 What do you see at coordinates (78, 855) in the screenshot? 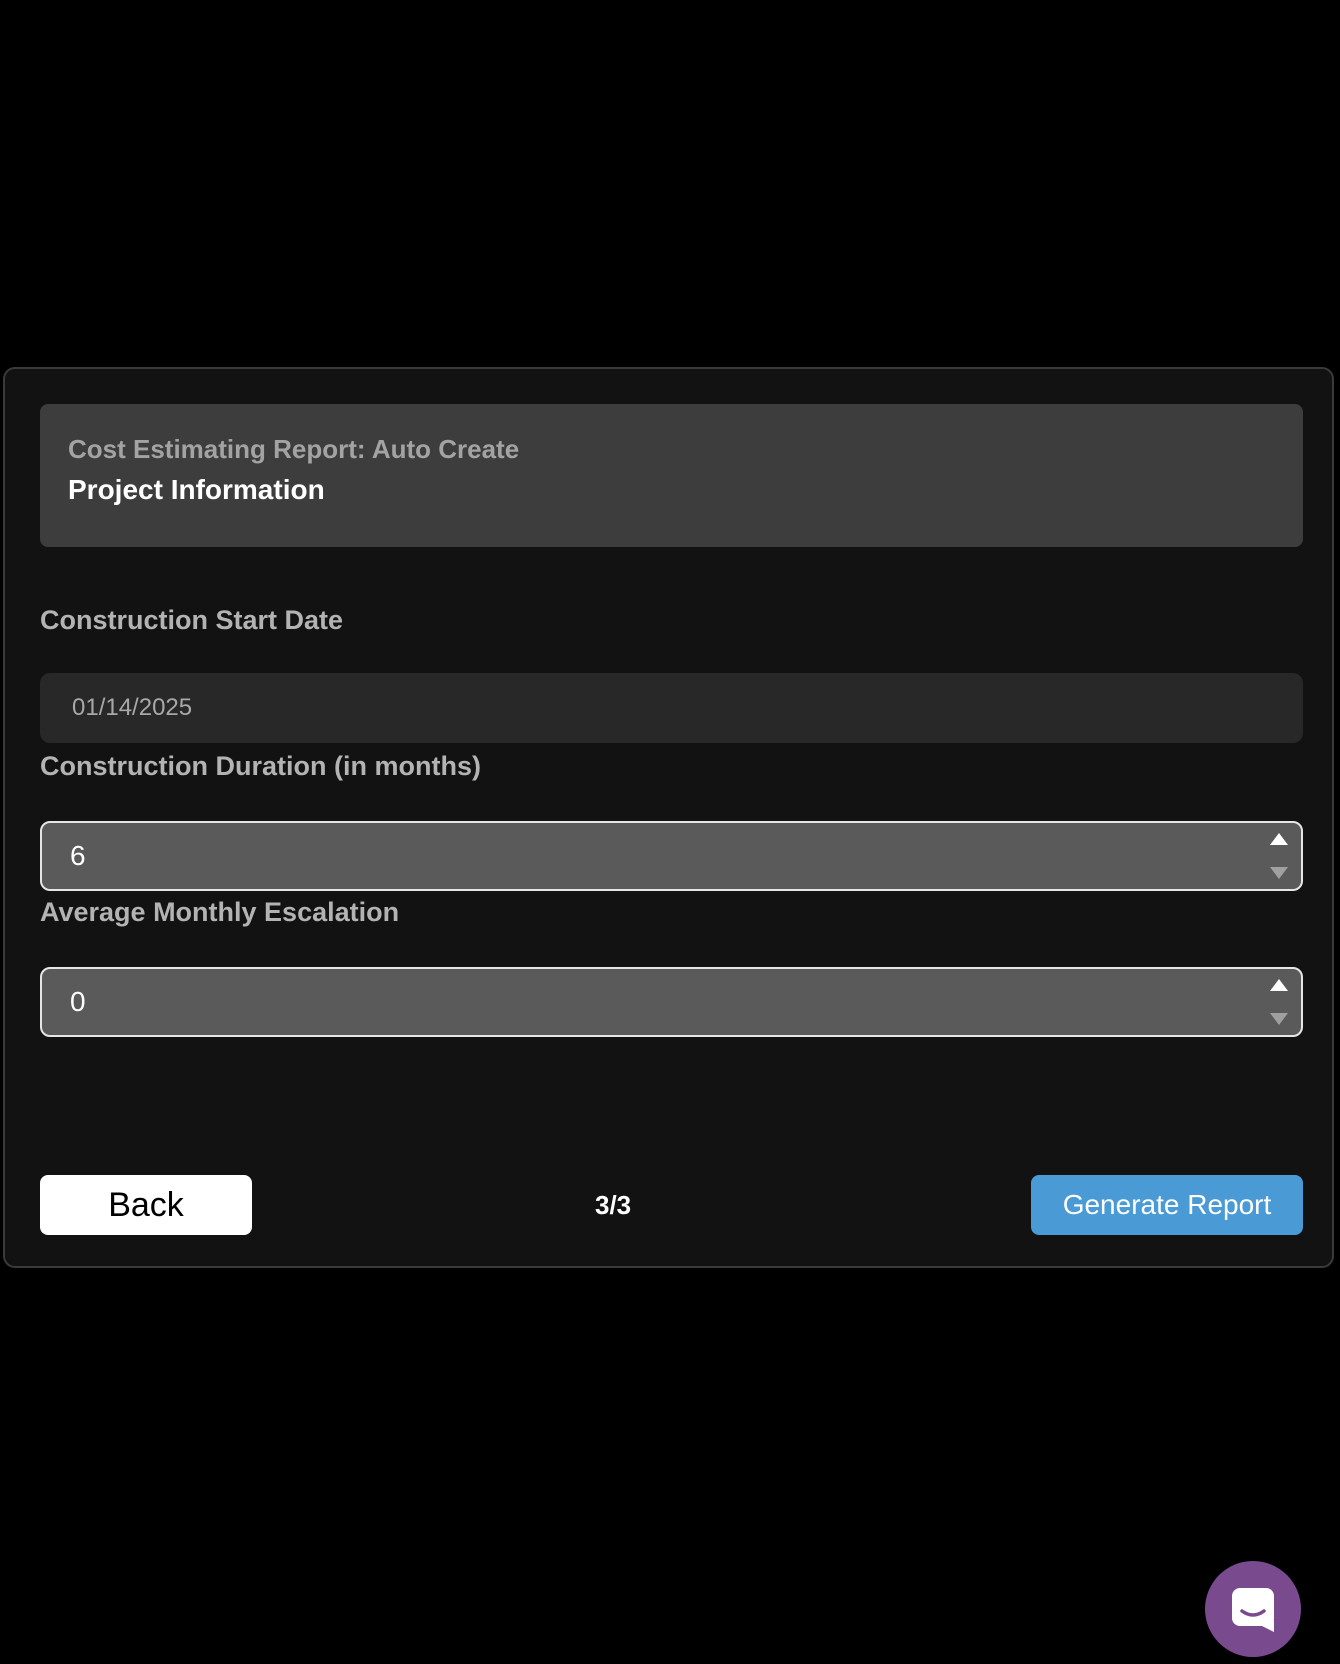
I see `duration-value: 6` at bounding box center [78, 855].